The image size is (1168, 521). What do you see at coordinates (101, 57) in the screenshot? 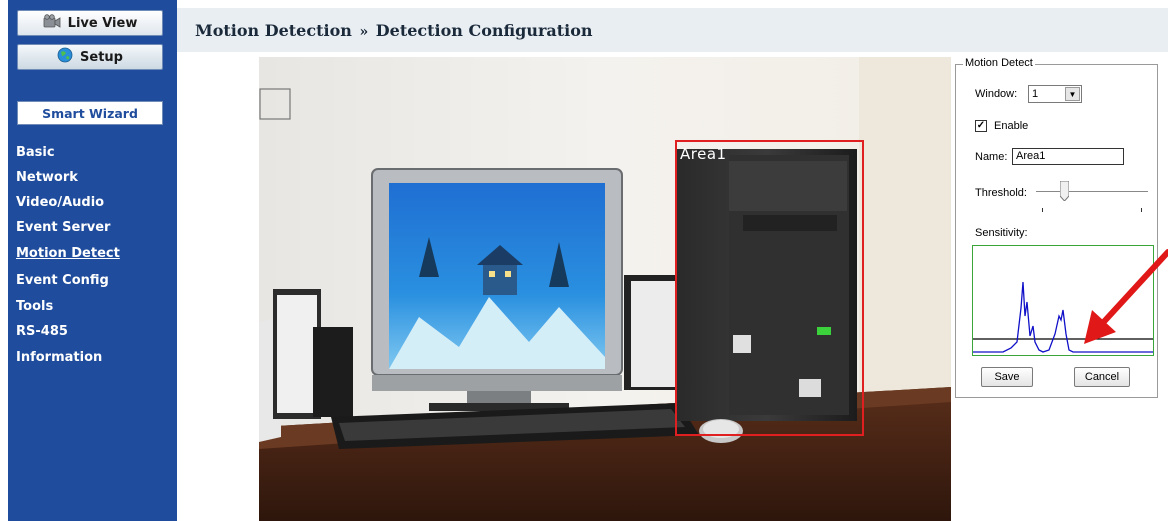
I see `setup-label: Setup` at bounding box center [101, 57].